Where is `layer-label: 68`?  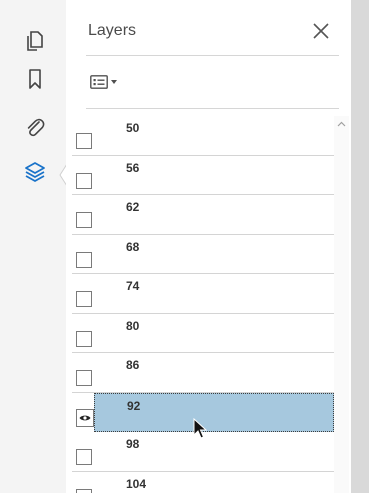
layer-label: 68 is located at coordinates (133, 246).